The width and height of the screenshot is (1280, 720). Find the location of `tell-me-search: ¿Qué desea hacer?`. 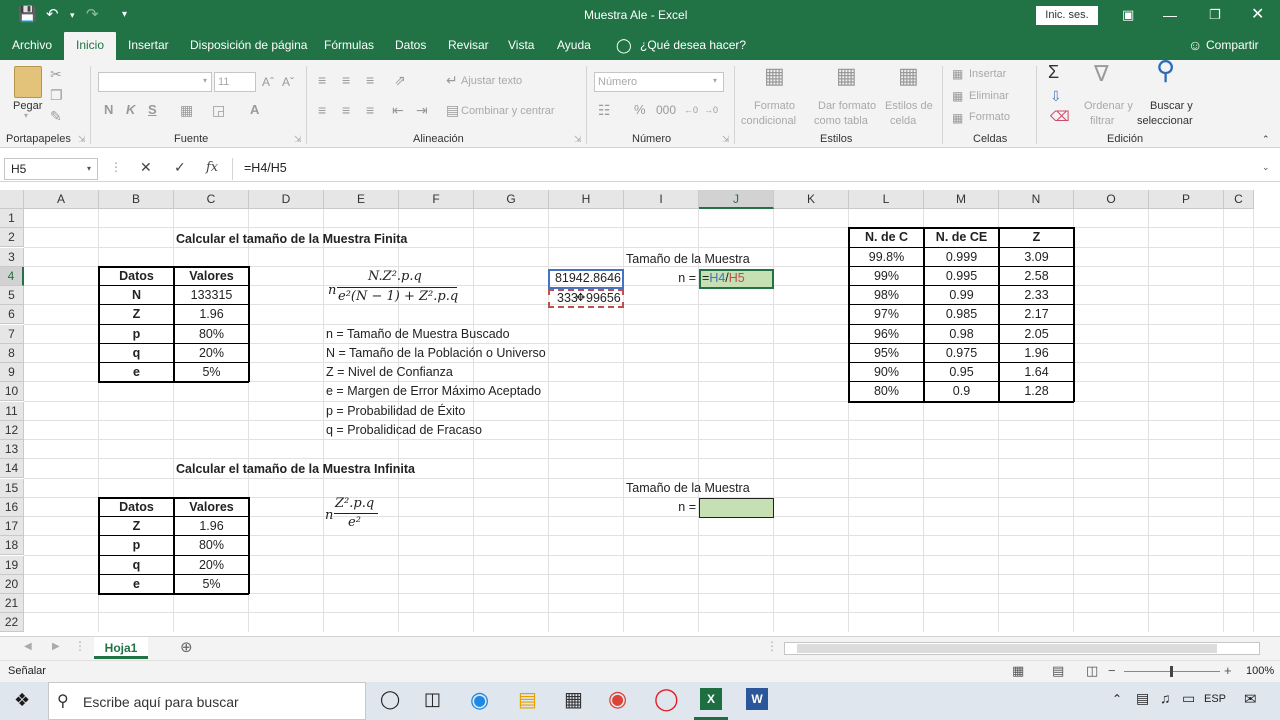

tell-me-search: ¿Qué desea hacer? is located at coordinates (693, 46).